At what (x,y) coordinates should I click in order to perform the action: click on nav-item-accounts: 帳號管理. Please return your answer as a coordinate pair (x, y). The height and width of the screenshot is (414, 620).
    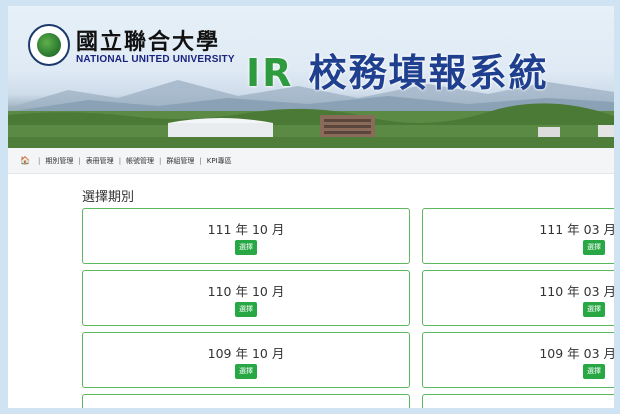
    Looking at the image, I should click on (140, 161).